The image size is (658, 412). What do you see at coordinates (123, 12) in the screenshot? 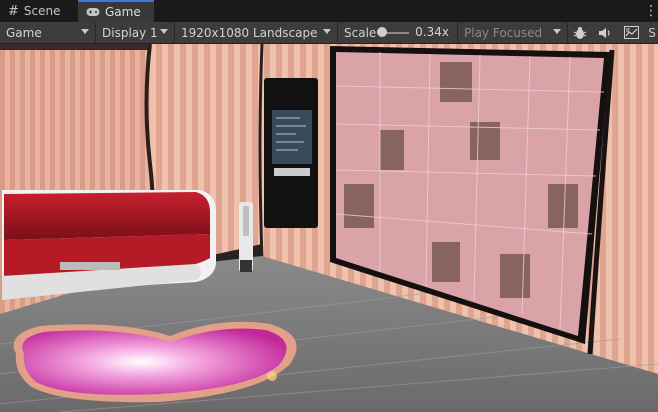
I see `tab-game-label: Game` at bounding box center [123, 12].